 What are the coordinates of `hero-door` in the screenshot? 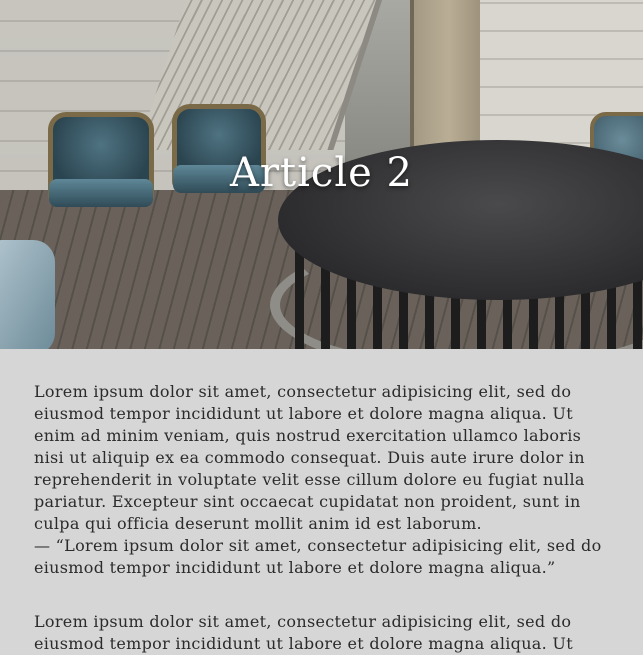 It's located at (449, 75).